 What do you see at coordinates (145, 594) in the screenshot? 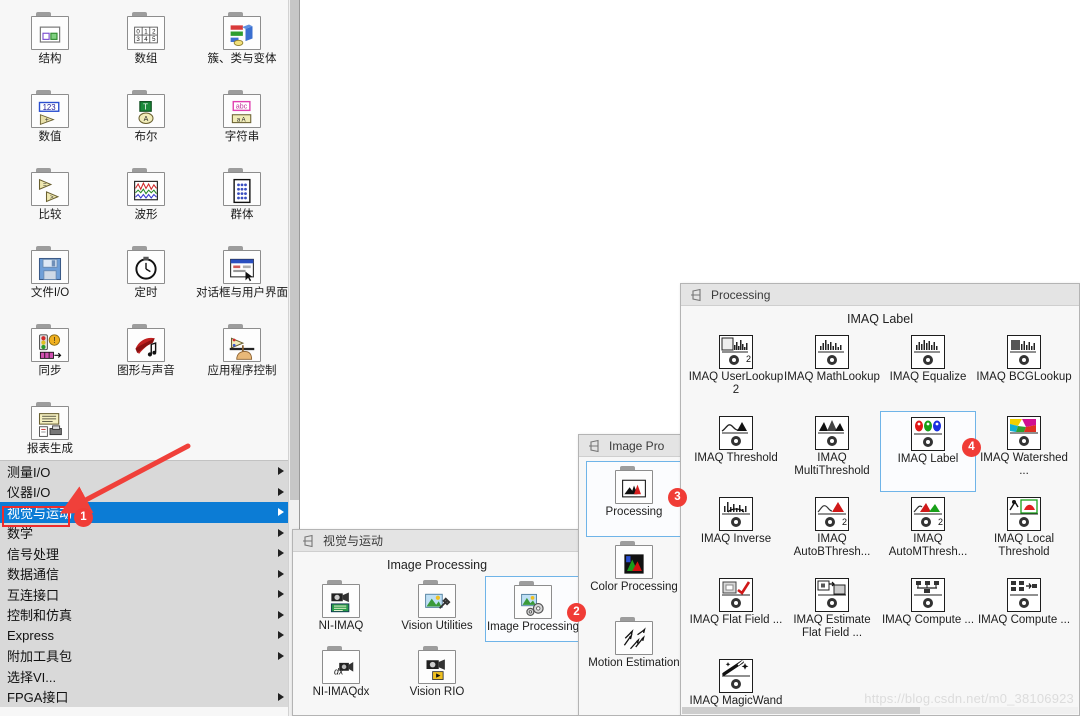
I see `menu-item-6: 互连接口` at bounding box center [145, 594].